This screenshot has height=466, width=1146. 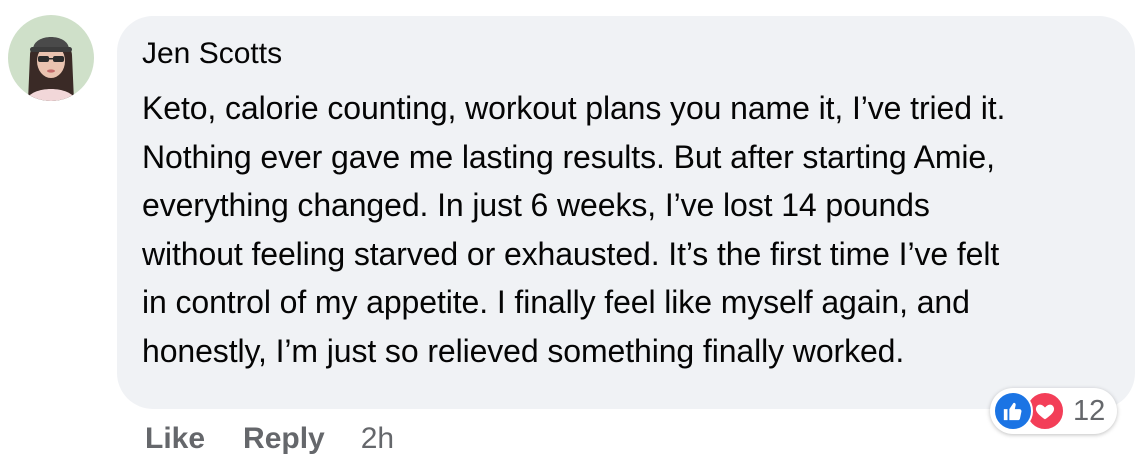 What do you see at coordinates (175, 439) in the screenshot?
I see `like-button: Like` at bounding box center [175, 439].